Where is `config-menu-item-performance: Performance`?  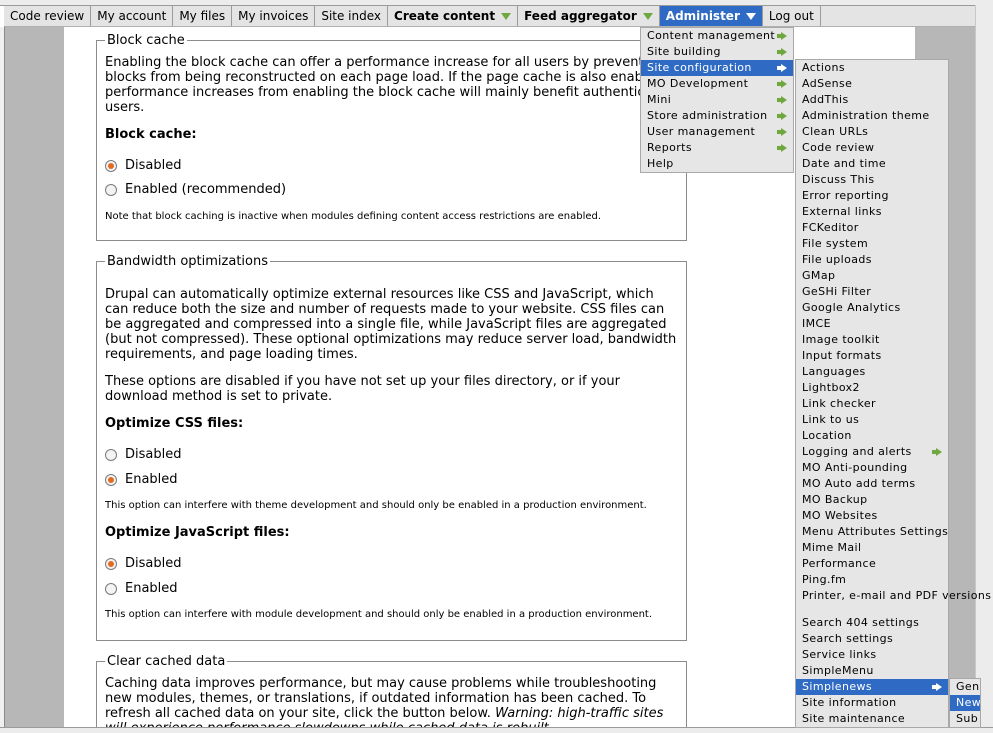
config-menu-item-performance: Performance is located at coordinates (872, 564).